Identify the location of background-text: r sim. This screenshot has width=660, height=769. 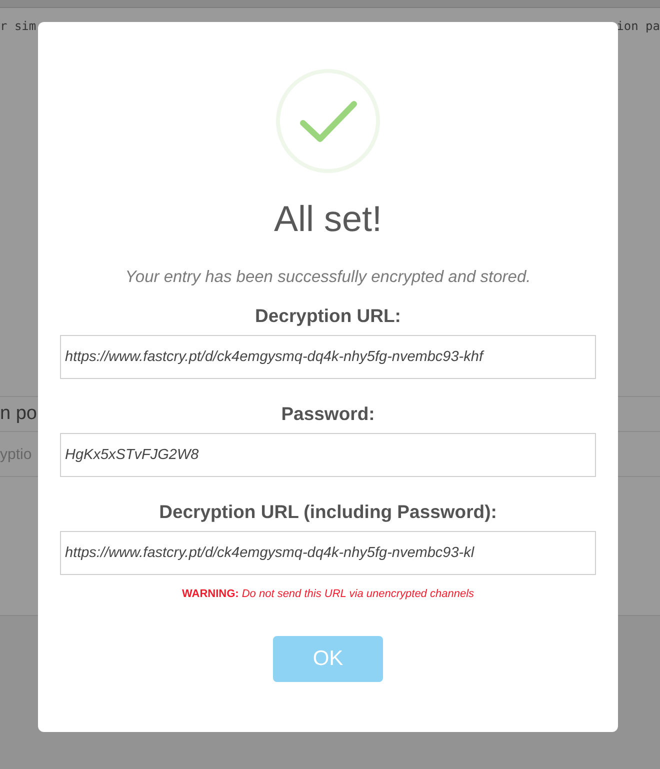
(18, 26).